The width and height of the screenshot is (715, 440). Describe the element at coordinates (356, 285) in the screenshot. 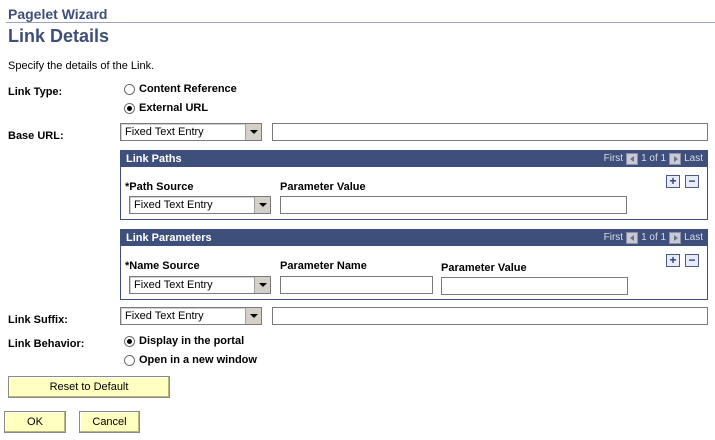

I see `parameter-name-input` at that location.